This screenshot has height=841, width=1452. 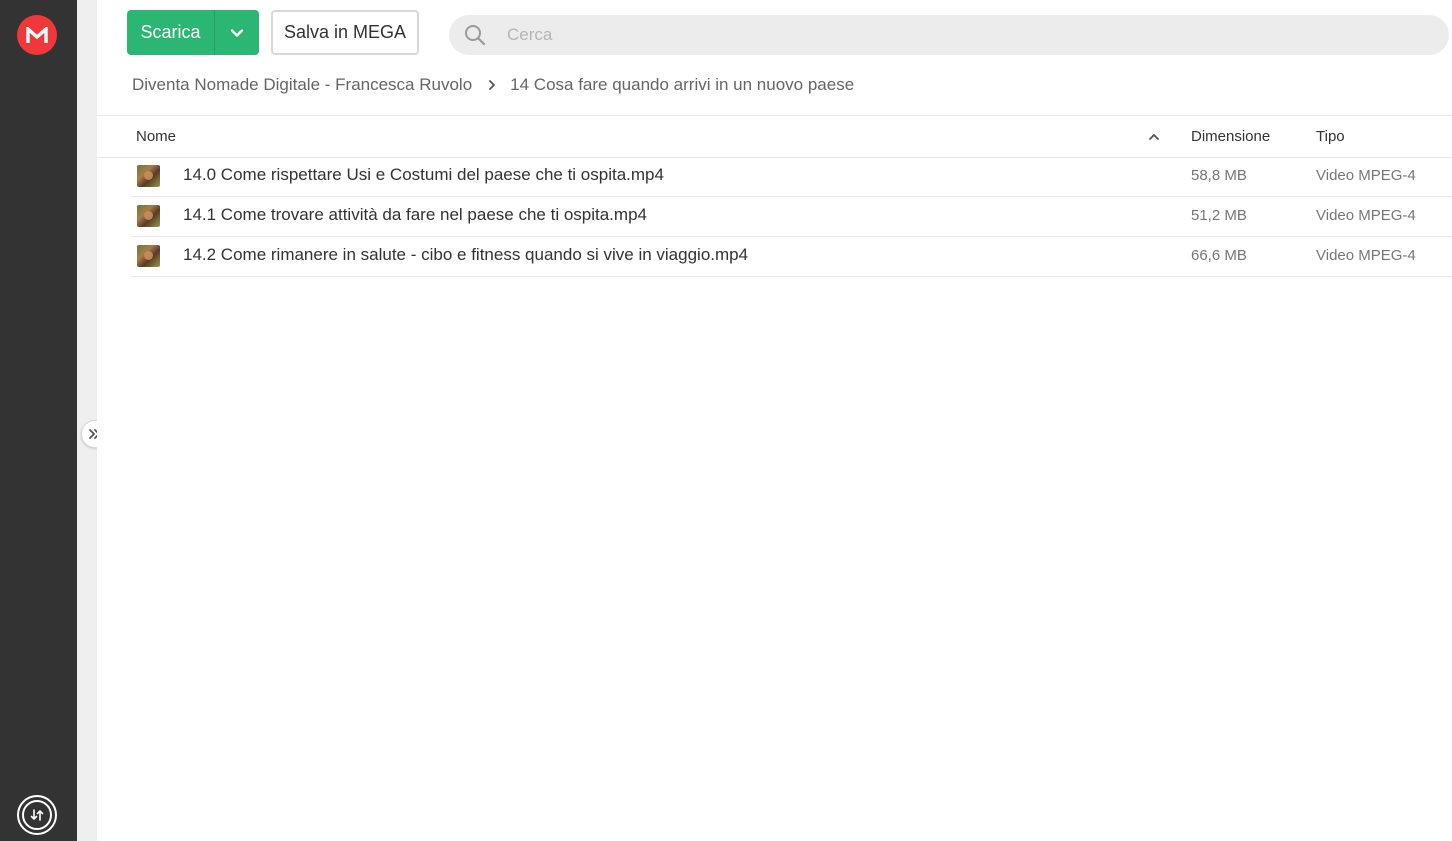 I want to click on column-header-type: Tipo, so click(x=1330, y=136).